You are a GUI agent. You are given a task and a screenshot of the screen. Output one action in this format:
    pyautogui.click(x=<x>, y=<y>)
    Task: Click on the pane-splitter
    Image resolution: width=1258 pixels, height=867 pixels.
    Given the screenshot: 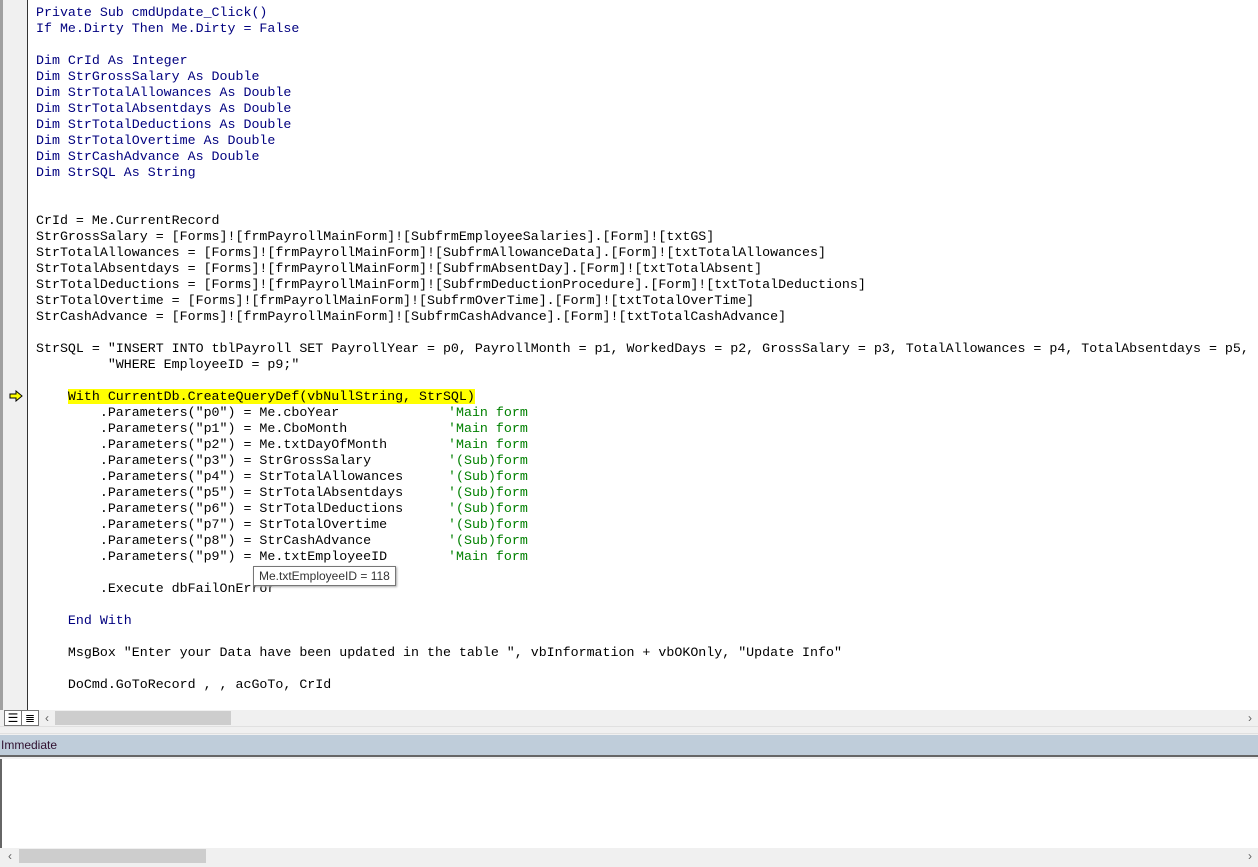 What is the action you would take?
    pyautogui.click(x=629, y=730)
    